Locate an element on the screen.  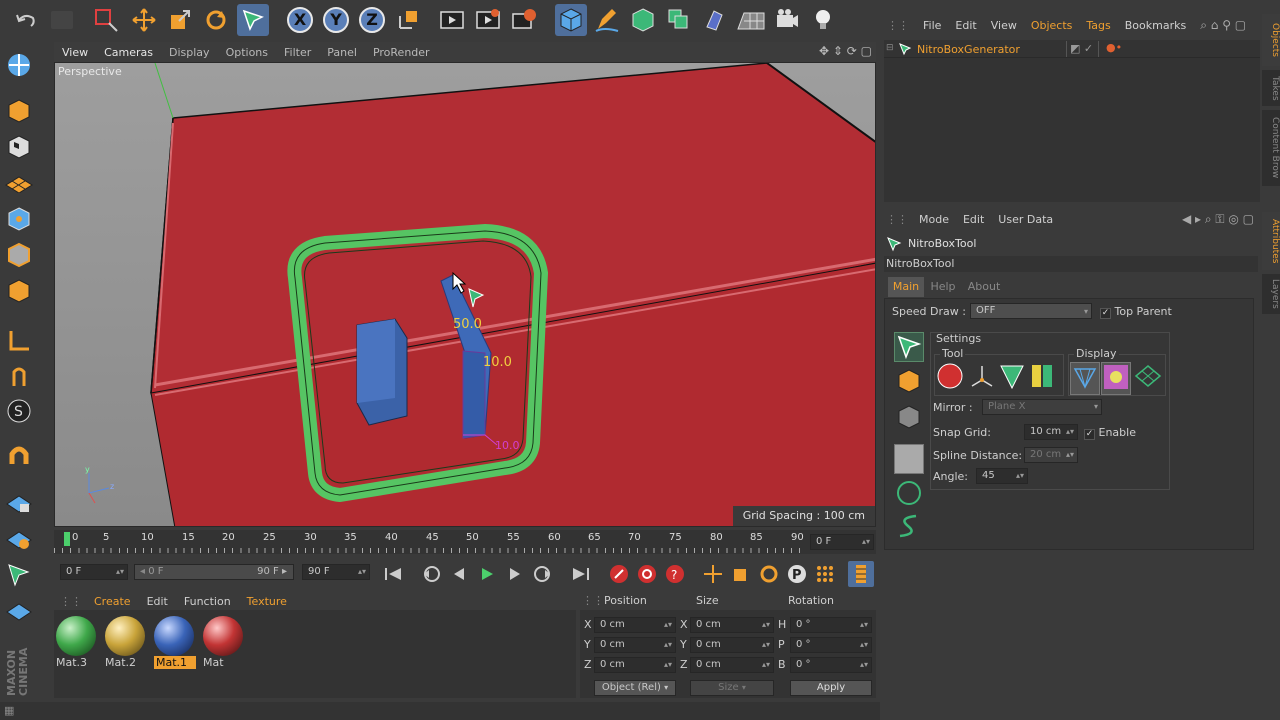
go-to-start-icon is located at coordinates (393, 574).